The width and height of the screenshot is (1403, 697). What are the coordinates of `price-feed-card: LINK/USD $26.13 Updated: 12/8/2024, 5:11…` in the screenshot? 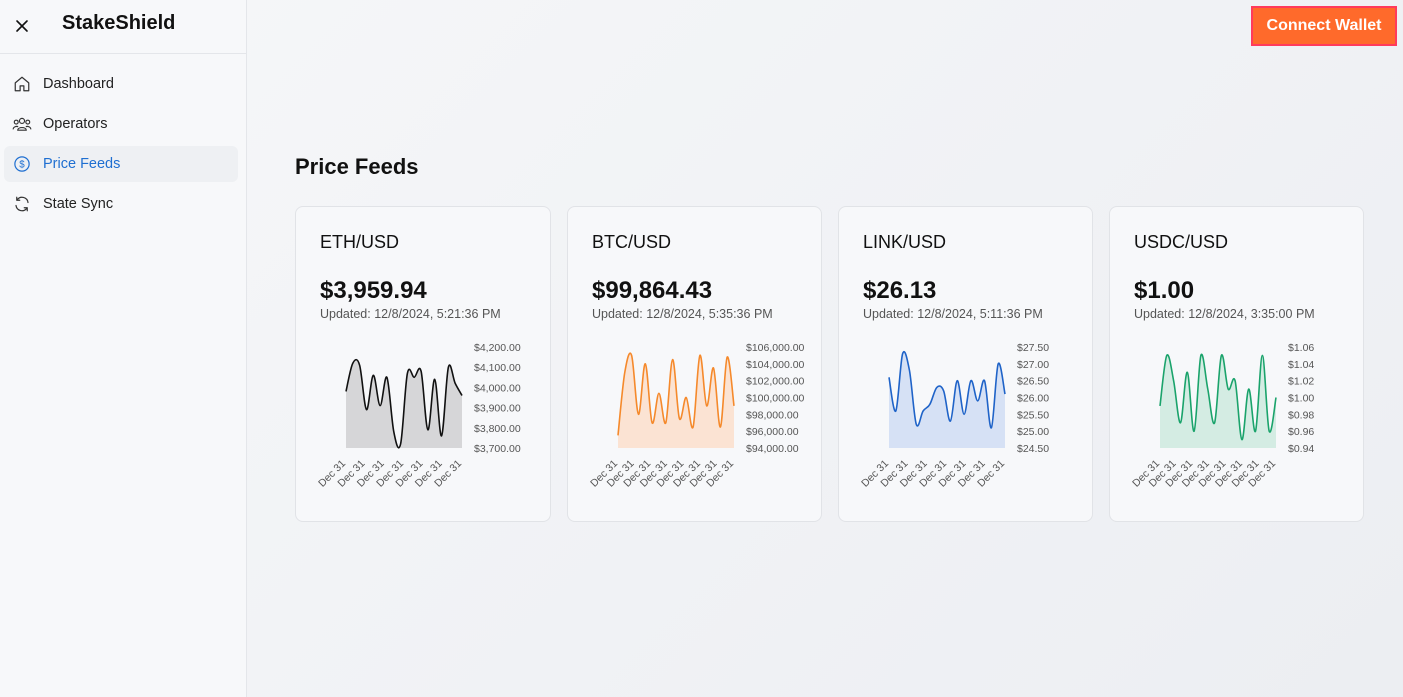 It's located at (965, 364).